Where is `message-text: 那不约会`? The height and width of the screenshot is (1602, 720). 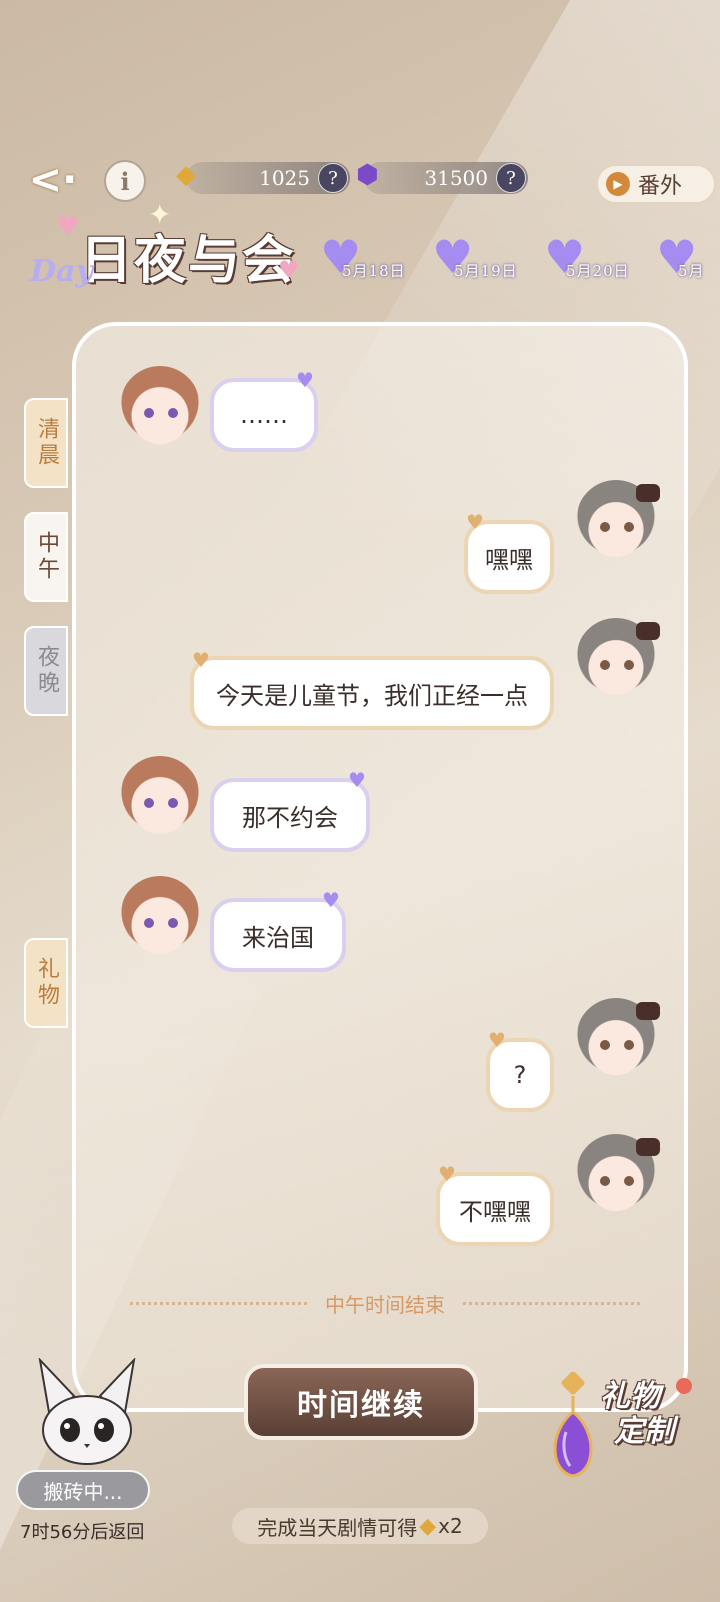 message-text: 那不约会 is located at coordinates (290, 817).